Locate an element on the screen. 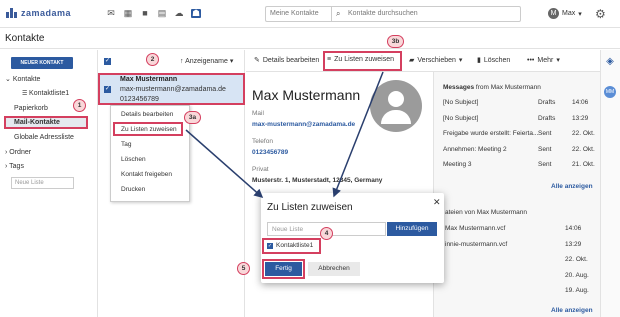 This screenshot has width=620, height=317. annotation-arrows is located at coordinates (284, 134).